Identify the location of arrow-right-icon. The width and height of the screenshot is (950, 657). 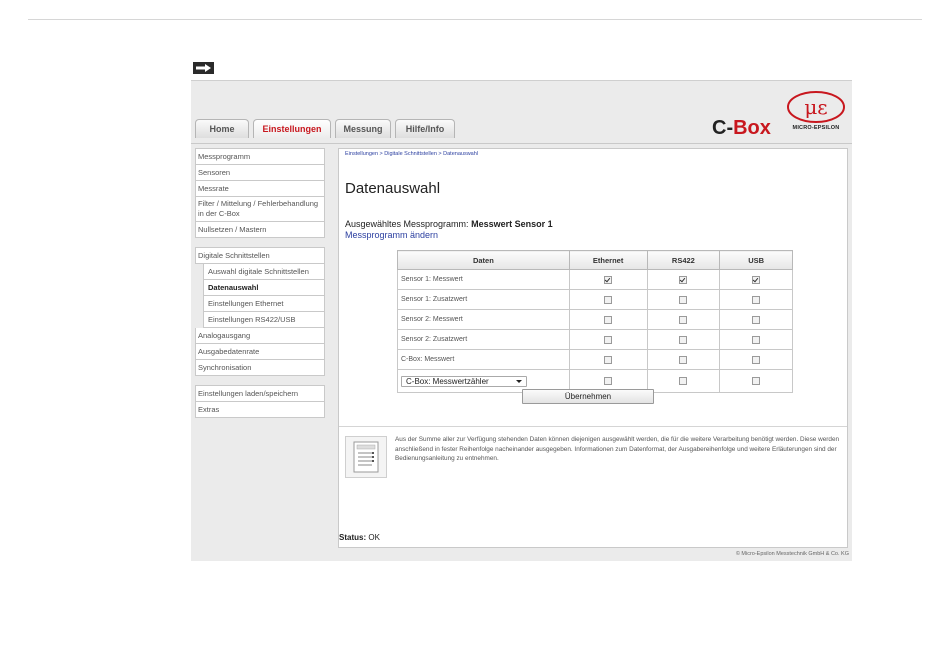
(203, 68).